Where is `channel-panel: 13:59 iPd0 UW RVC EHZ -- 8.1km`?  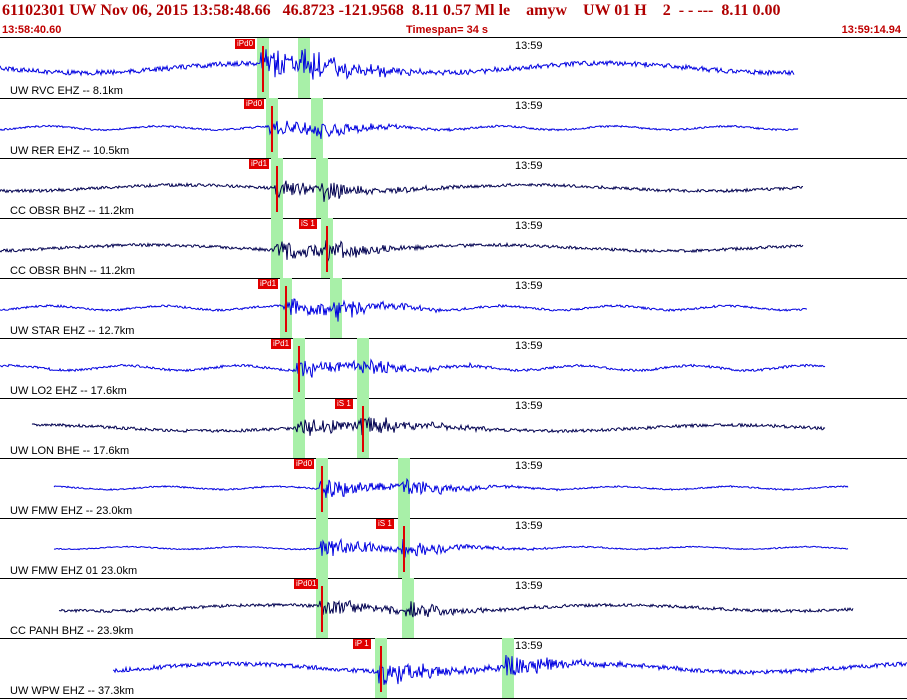 channel-panel: 13:59 iPd0 UW RVC EHZ -- 8.1km is located at coordinates (453, 68).